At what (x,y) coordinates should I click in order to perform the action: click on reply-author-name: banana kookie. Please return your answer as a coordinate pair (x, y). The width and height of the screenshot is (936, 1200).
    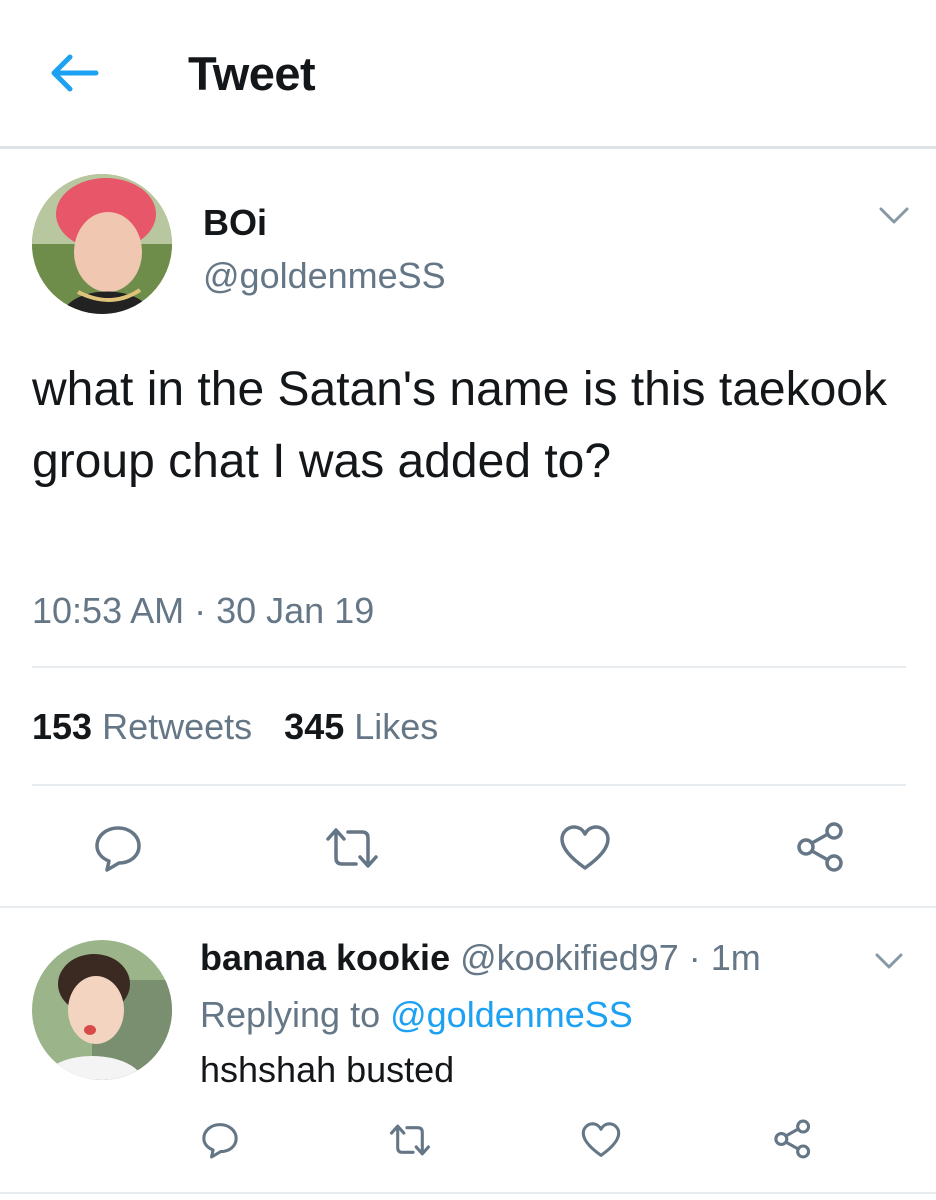
    Looking at the image, I should click on (325, 957).